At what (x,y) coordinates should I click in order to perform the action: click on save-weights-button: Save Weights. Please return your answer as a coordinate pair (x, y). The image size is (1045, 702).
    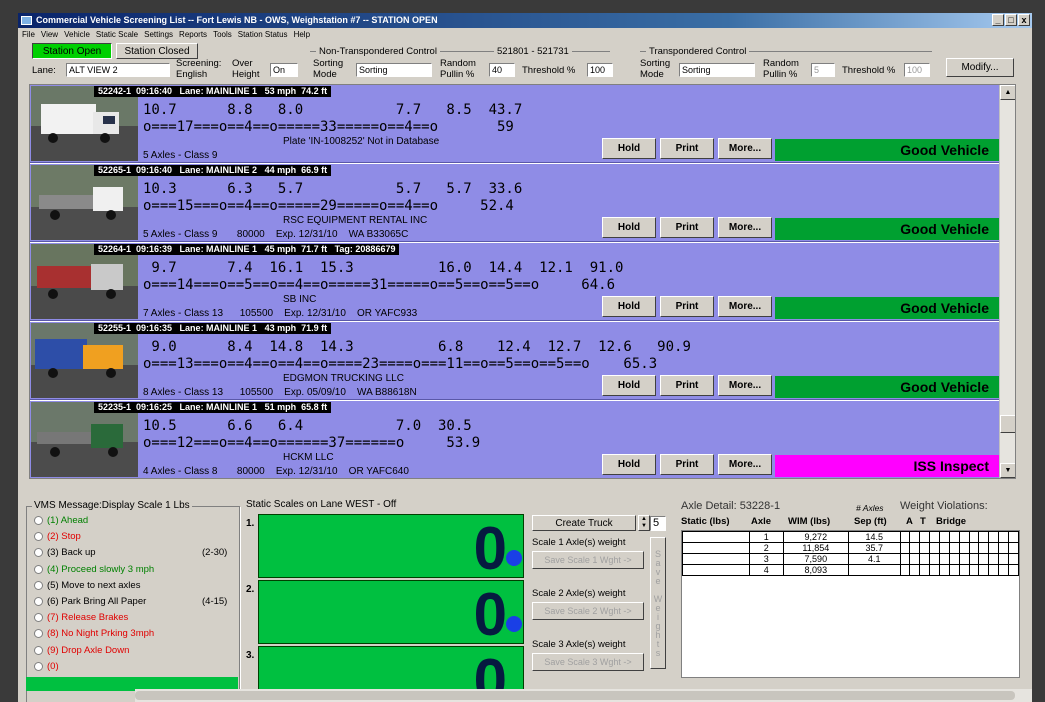
    Looking at the image, I should click on (658, 603).